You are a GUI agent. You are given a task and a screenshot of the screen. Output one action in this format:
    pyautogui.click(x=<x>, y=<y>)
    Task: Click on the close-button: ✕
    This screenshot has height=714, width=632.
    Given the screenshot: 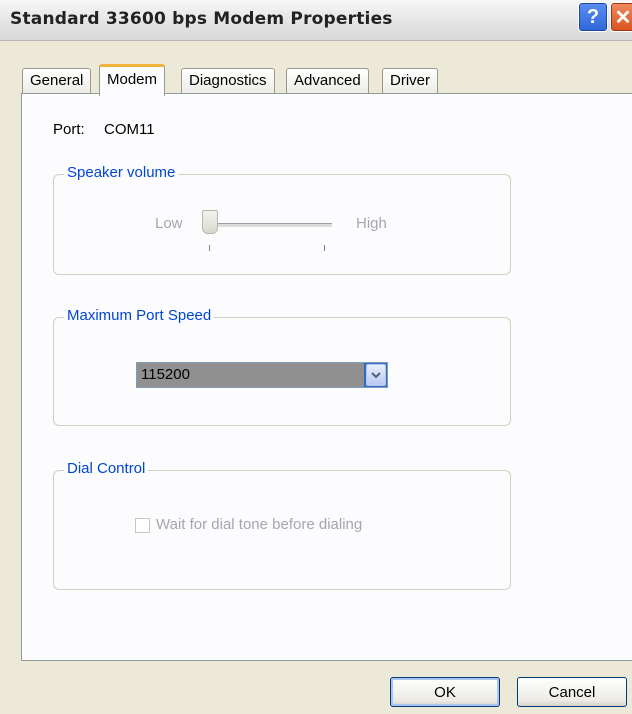 What is the action you would take?
    pyautogui.click(x=621, y=17)
    